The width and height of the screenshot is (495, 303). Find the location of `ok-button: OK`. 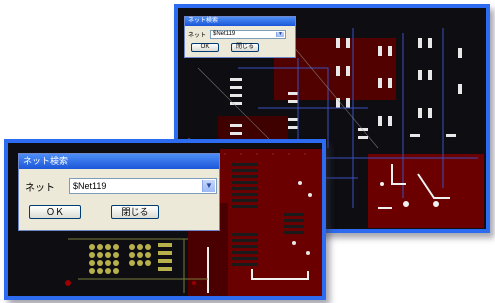

ok-button: OK is located at coordinates (205, 47).